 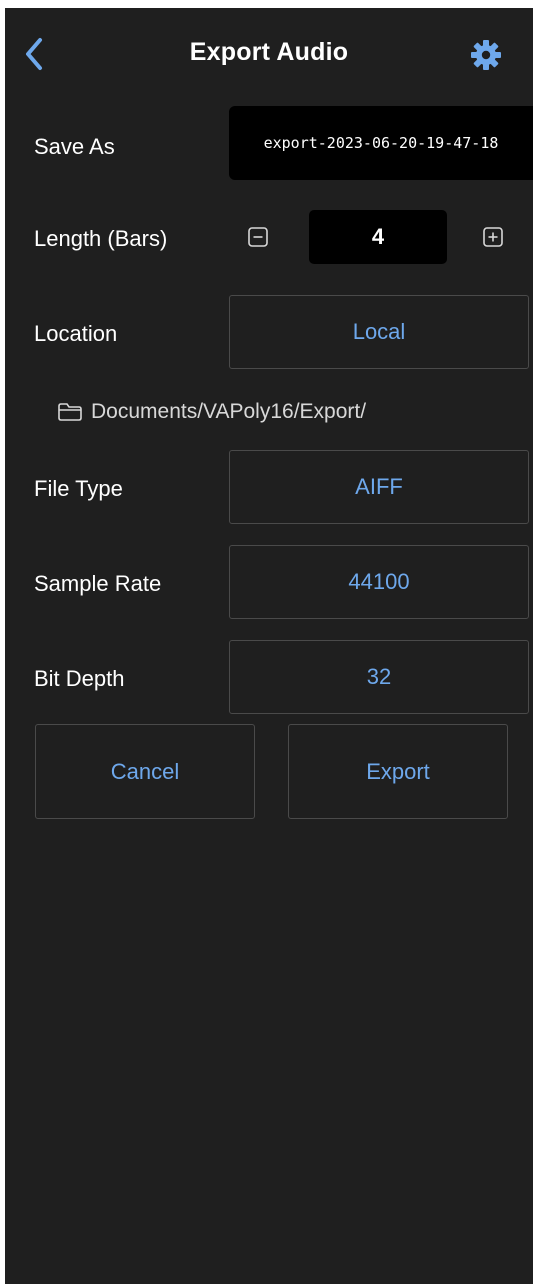 I want to click on sample-rate-button: 44100, so click(x=379, y=582).